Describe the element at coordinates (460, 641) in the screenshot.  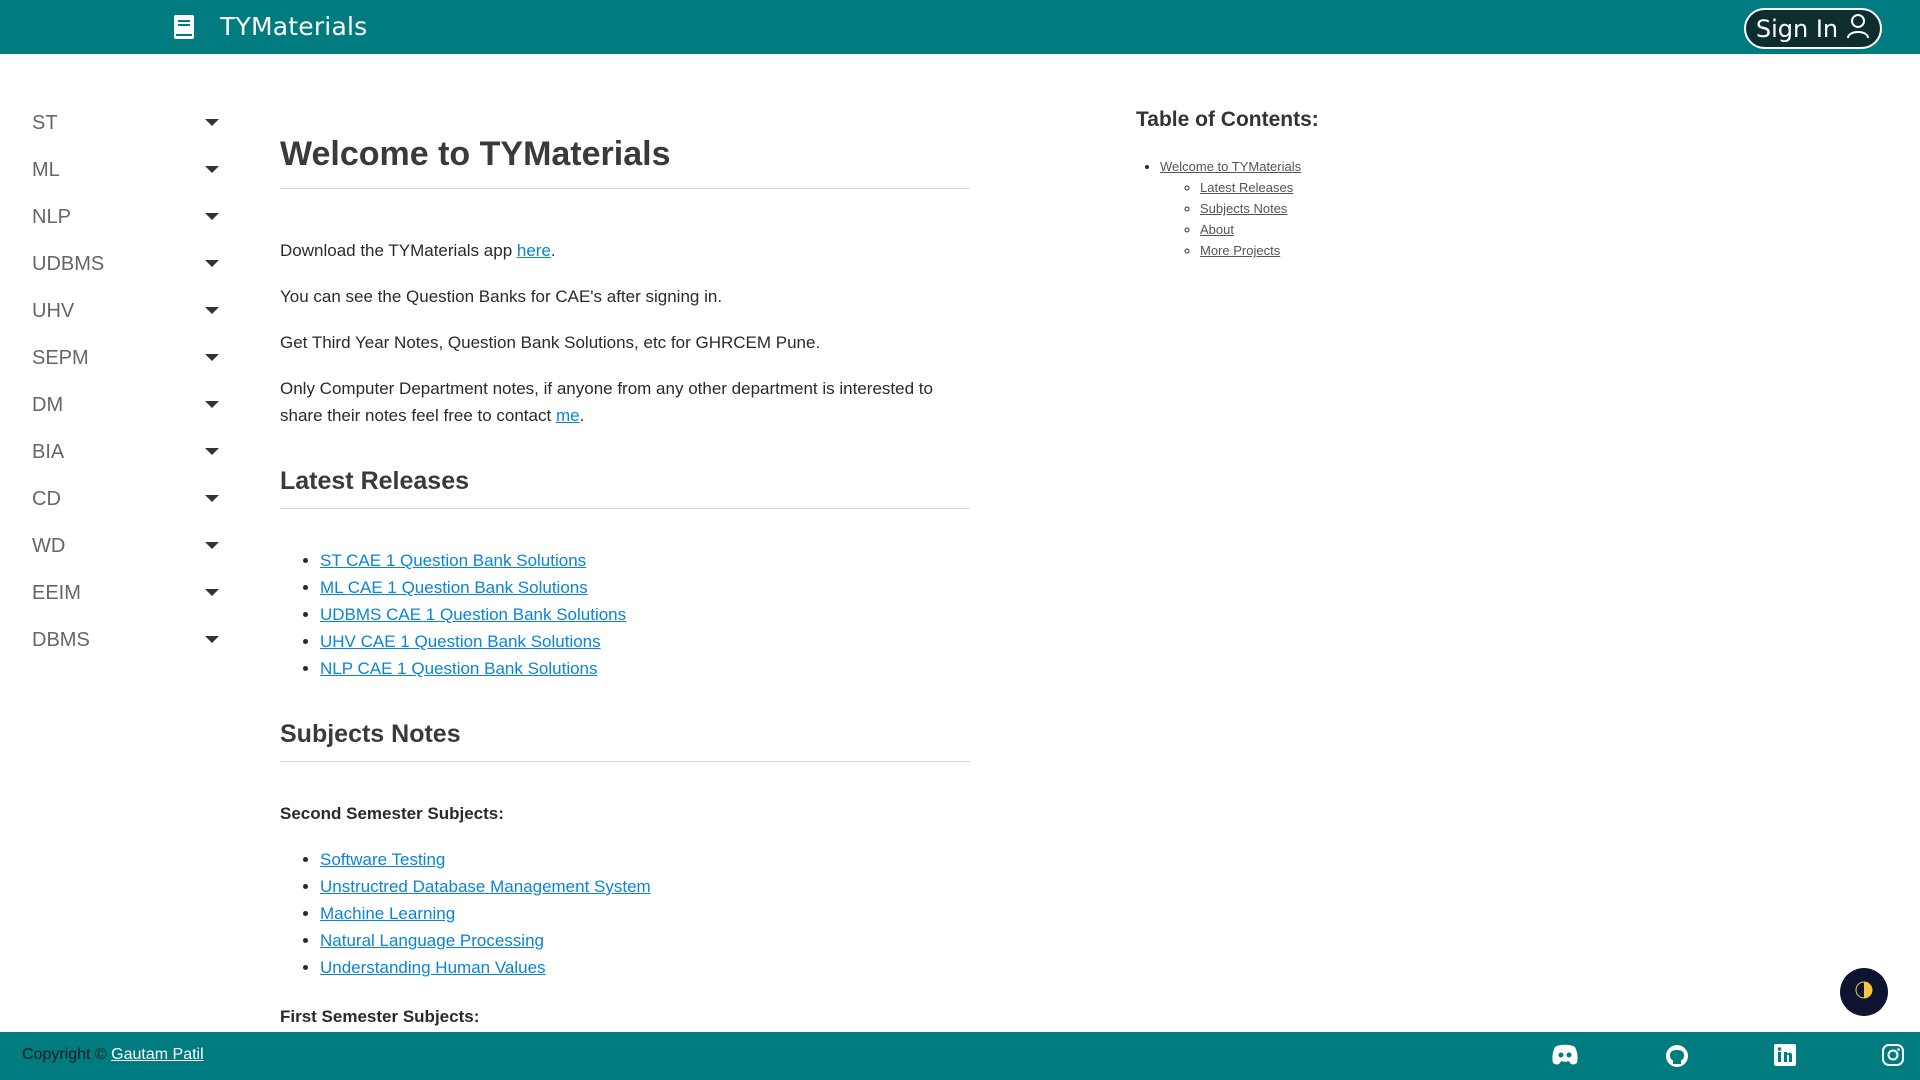
I see `release-link: UHV CAE 1 Question Bank Solutions` at that location.